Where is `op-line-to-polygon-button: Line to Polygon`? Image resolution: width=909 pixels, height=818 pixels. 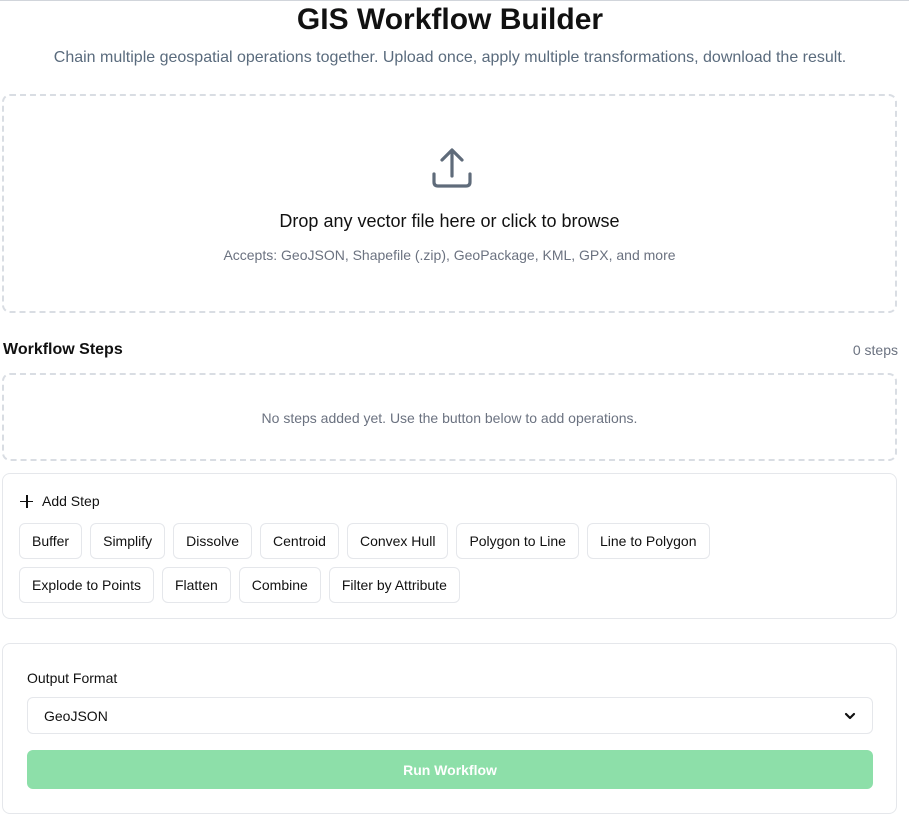
op-line-to-polygon-button: Line to Polygon is located at coordinates (648, 541).